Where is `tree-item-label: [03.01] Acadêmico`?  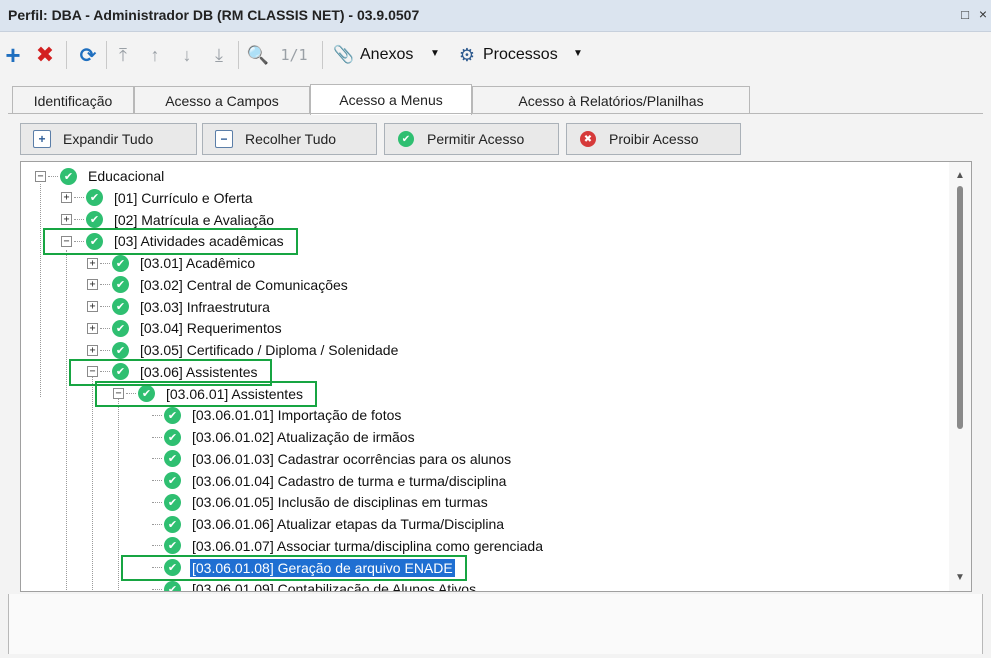 tree-item-label: [03.01] Acadêmico is located at coordinates (198, 263).